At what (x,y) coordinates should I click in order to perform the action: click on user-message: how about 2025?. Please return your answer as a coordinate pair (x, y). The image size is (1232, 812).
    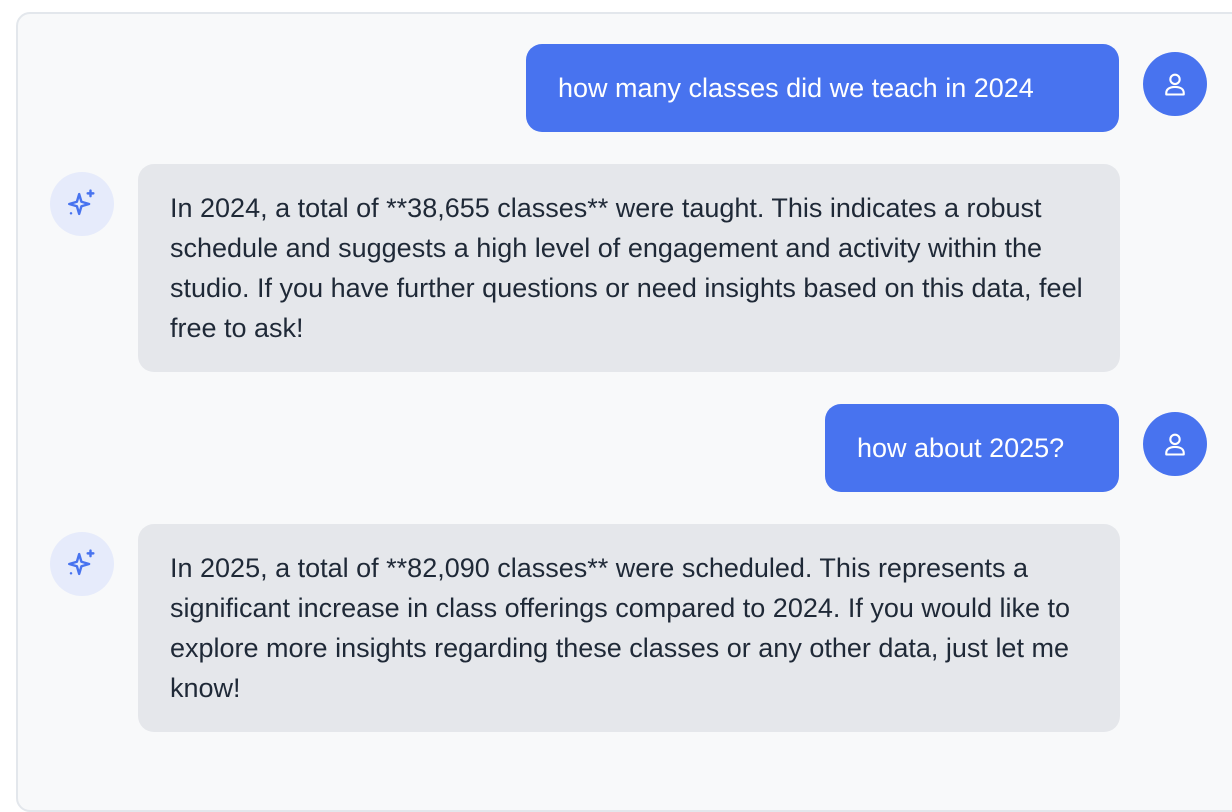
    Looking at the image, I should click on (972, 448).